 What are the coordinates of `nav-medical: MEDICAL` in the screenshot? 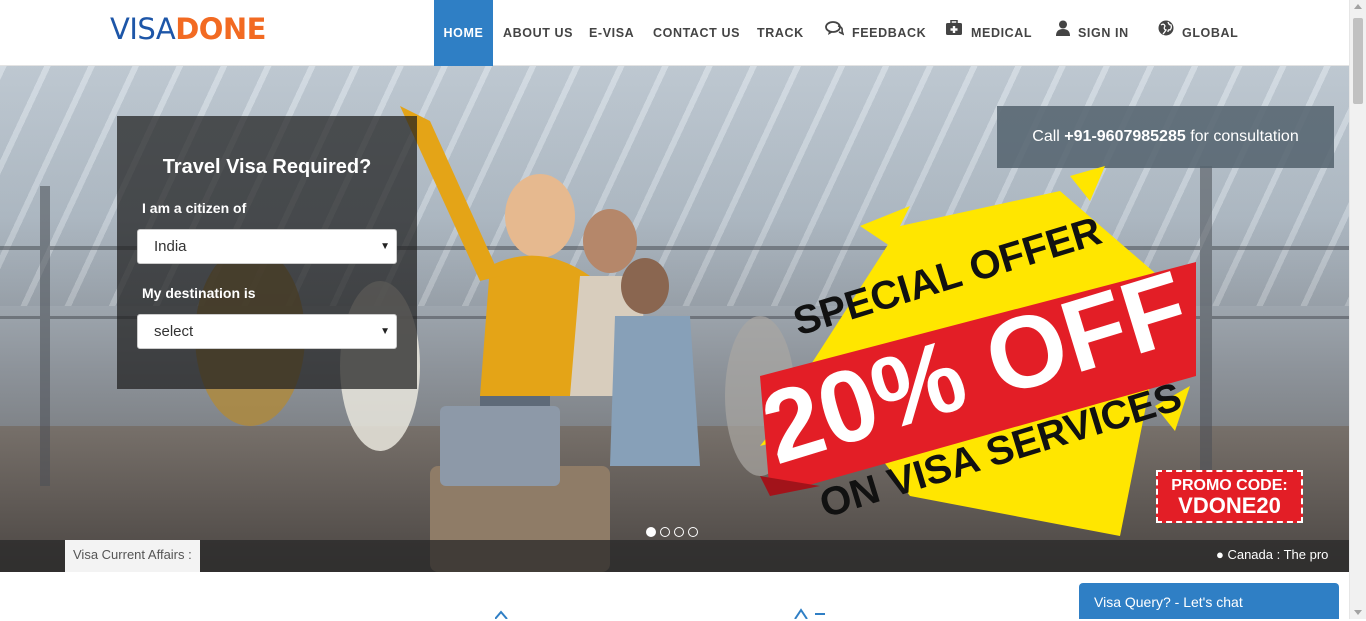 It's located at (988, 33).